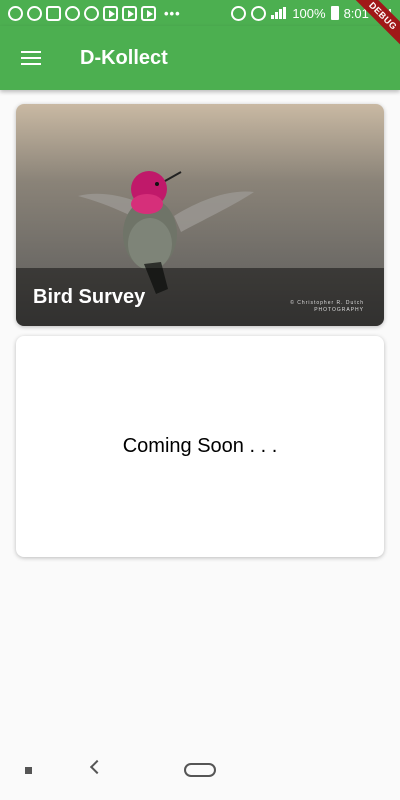  What do you see at coordinates (53, 13) in the screenshot?
I see `gallery-icon` at bounding box center [53, 13].